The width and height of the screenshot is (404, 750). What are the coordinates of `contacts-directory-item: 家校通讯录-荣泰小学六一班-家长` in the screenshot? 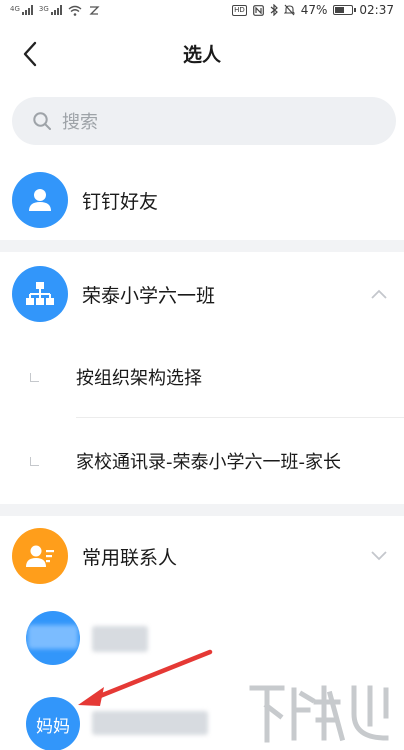 It's located at (202, 461).